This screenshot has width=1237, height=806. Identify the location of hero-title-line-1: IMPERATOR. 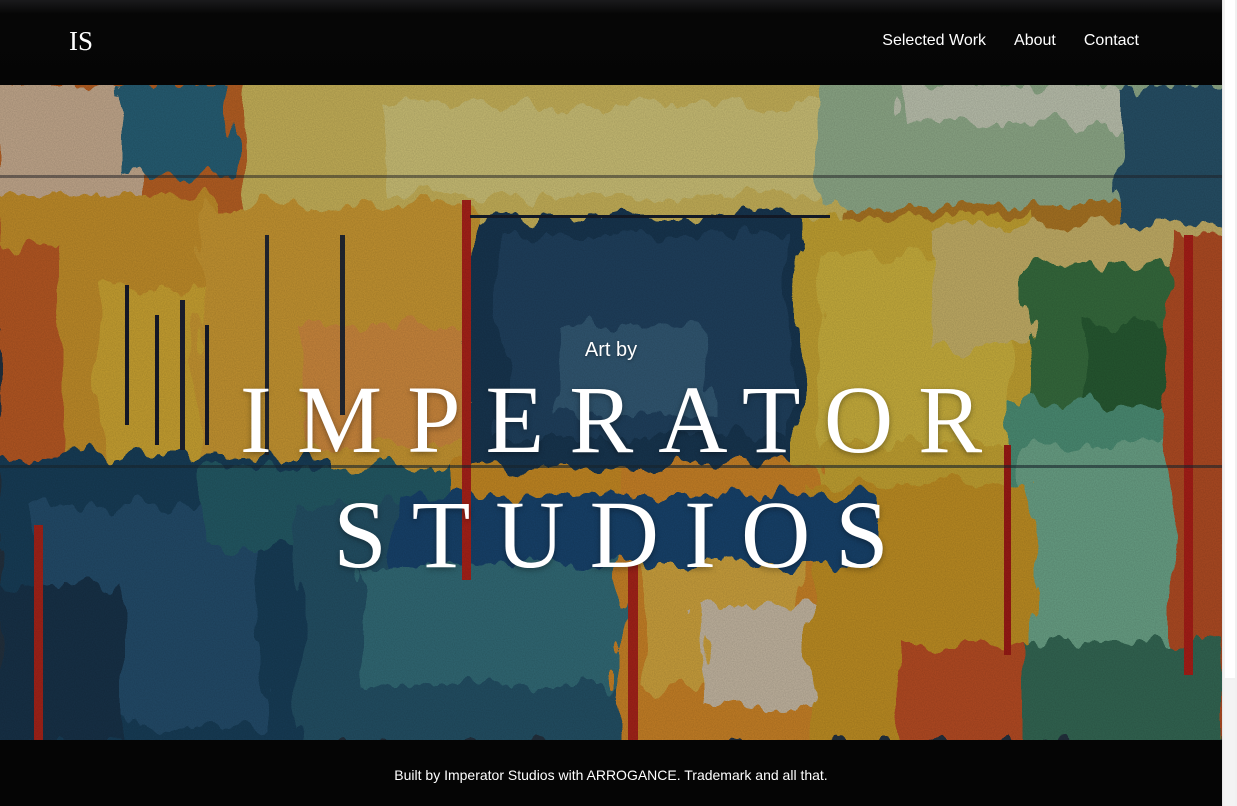
(623, 419).